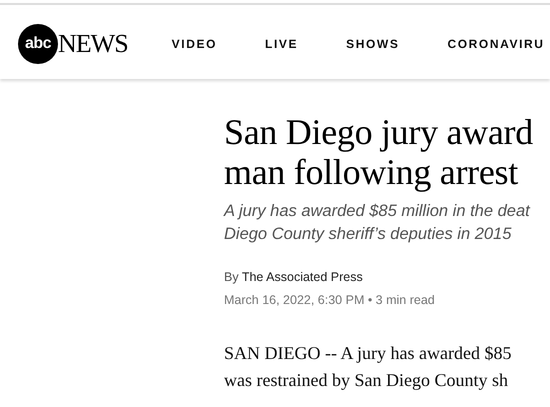 This screenshot has height=407, width=550. What do you see at coordinates (379, 132) in the screenshot?
I see `headline-text: San Diego jury award` at bounding box center [379, 132].